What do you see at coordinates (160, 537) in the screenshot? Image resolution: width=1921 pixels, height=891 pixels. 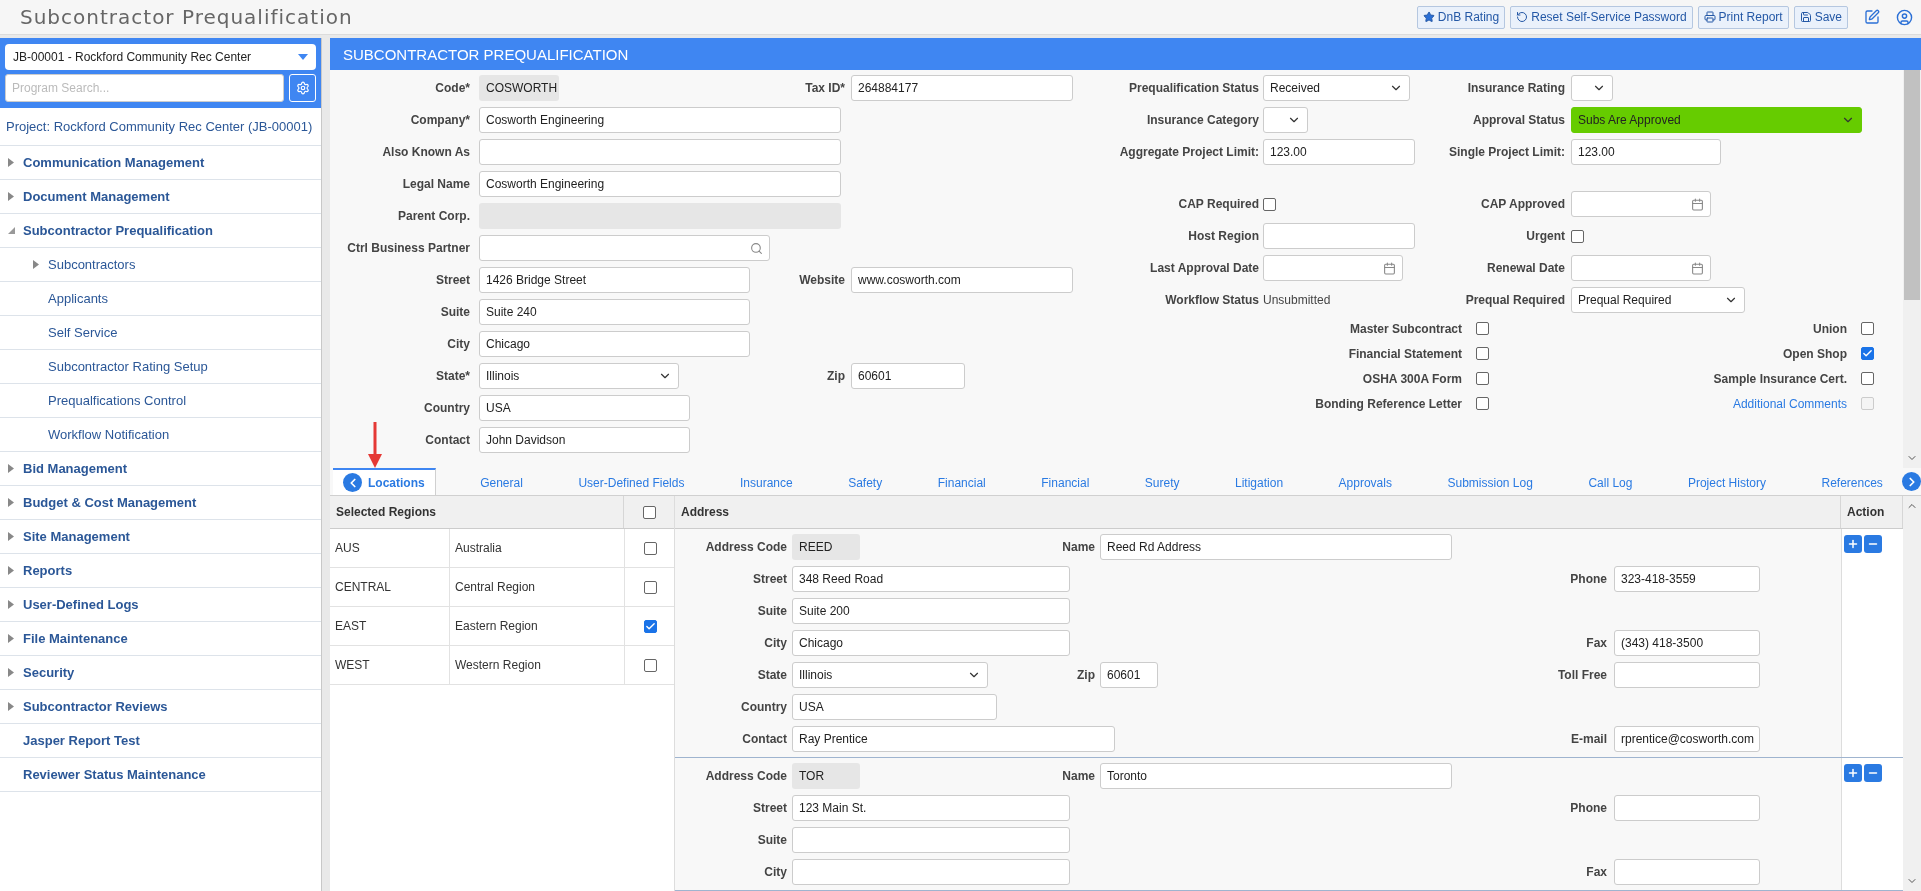 I see `nav-item: Site Management` at bounding box center [160, 537].